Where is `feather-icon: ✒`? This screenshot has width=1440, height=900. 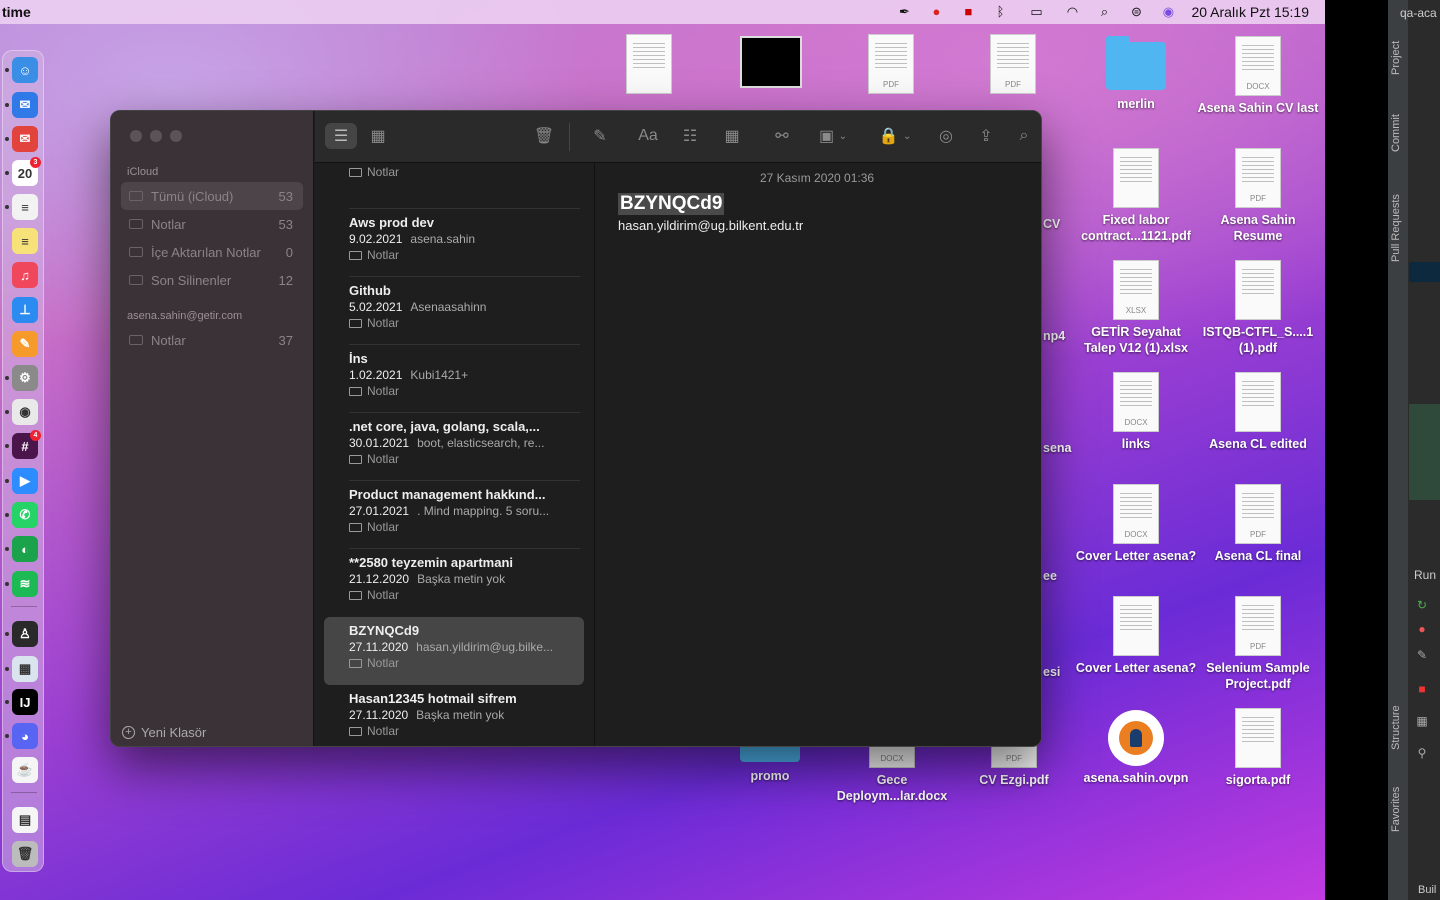
feather-icon: ✒ is located at coordinates (904, 12).